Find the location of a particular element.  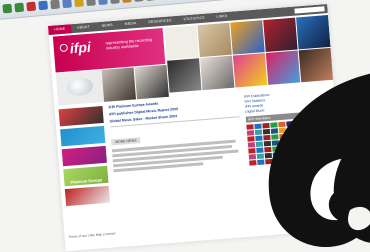

history-icon is located at coordinates (91, 3).